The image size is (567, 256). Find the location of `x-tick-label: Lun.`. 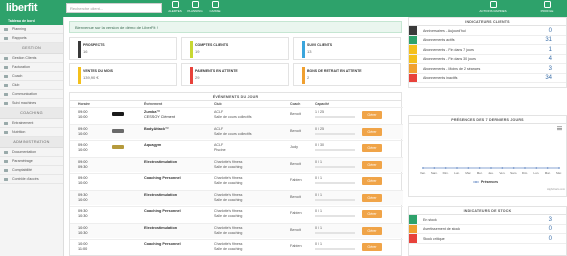

x-tick-label: Lun. is located at coordinates (536, 173).